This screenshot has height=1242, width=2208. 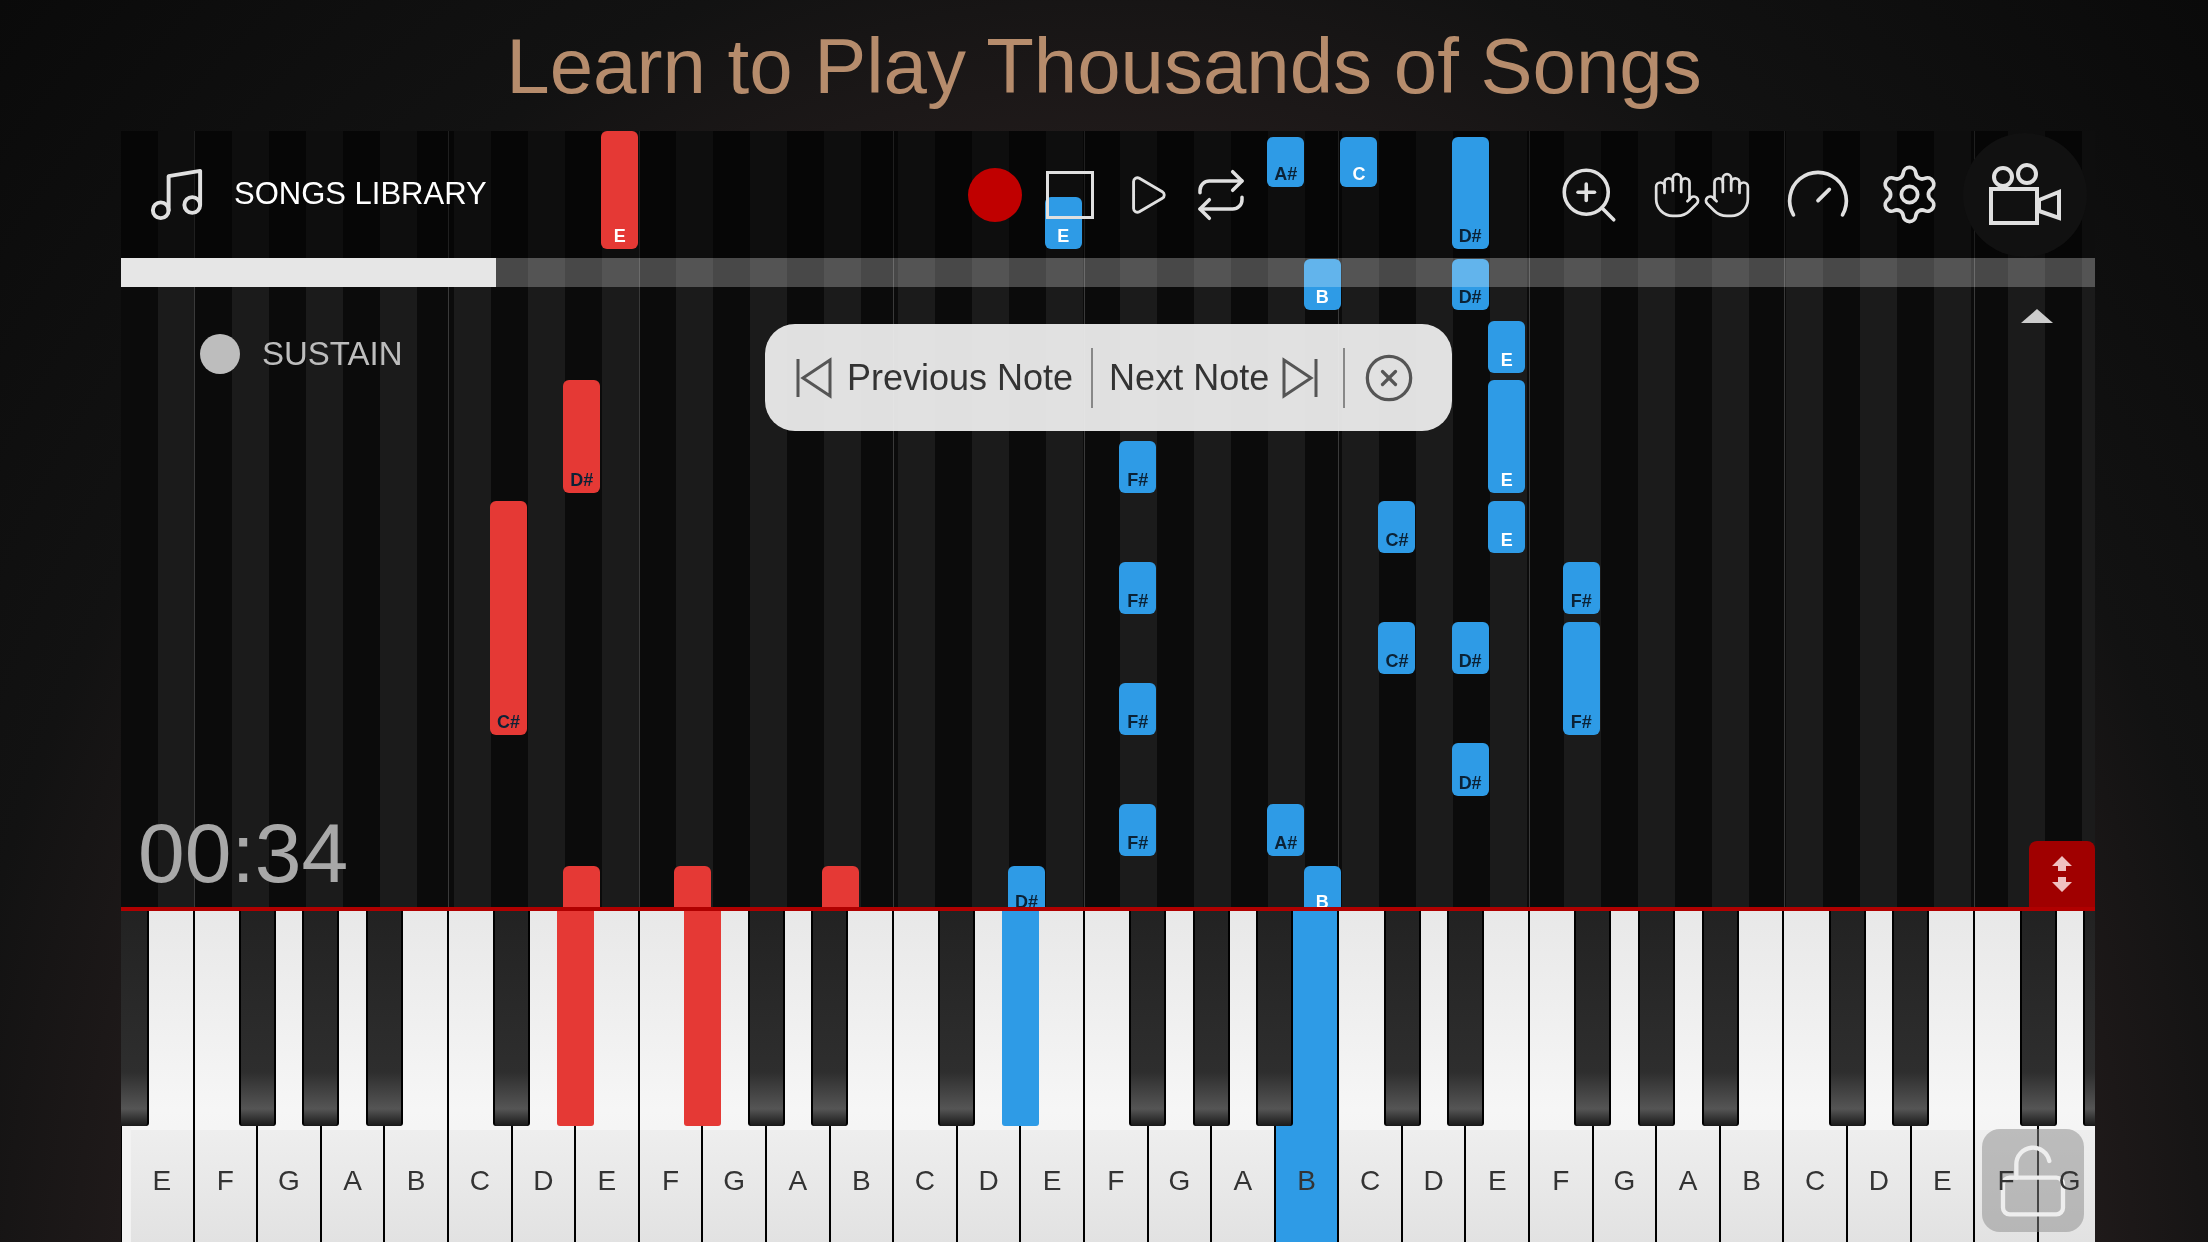 I want to click on sustain-toggle, so click(x=220, y=353).